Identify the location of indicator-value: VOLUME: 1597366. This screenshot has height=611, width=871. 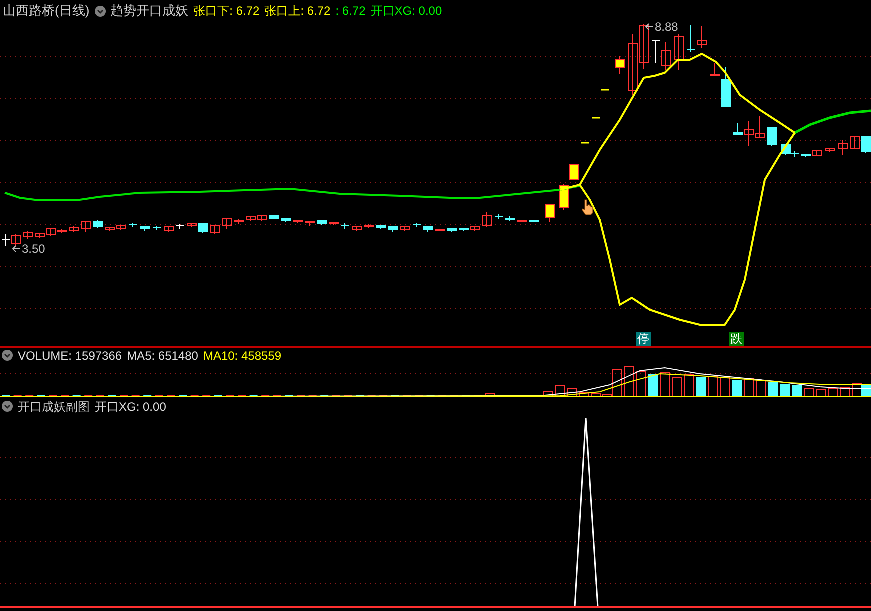
(70, 356).